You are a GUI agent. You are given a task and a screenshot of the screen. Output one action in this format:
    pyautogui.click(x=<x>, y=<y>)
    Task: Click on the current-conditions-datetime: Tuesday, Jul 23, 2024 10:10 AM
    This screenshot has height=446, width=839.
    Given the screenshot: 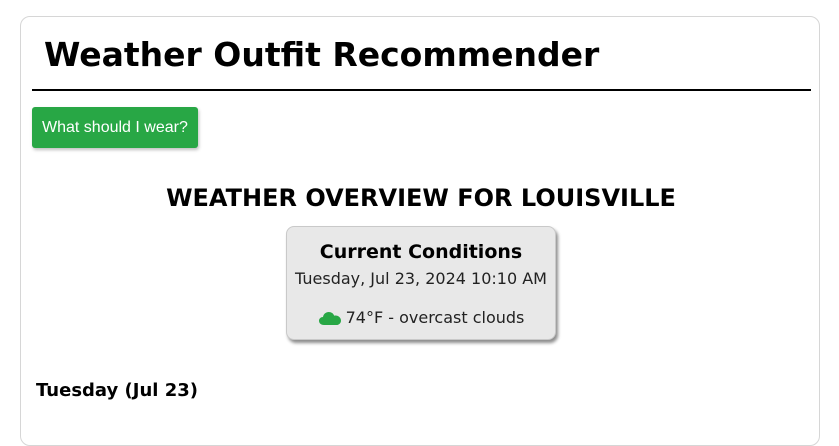 What is the action you would take?
    pyautogui.click(x=421, y=278)
    